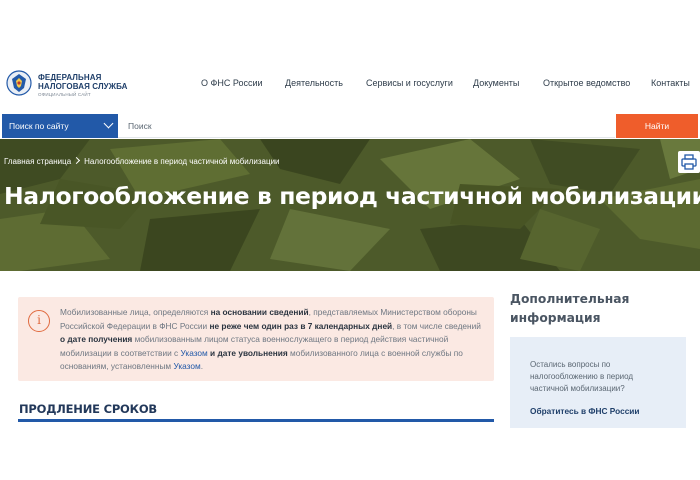 The height and width of the screenshot is (480, 700). Describe the element at coordinates (88, 409) in the screenshot. I see `section-heading: ПРОДЛЕНИЕ СРОКОВ` at that location.